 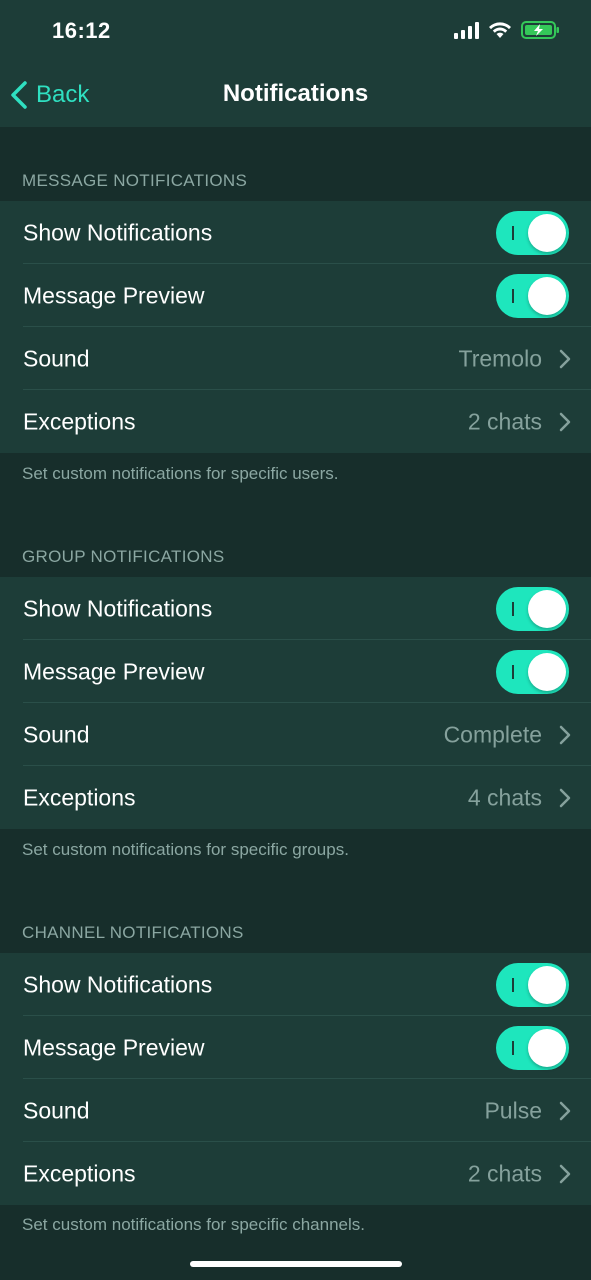 I want to click on sound-value: Pulse, so click(x=513, y=1110).